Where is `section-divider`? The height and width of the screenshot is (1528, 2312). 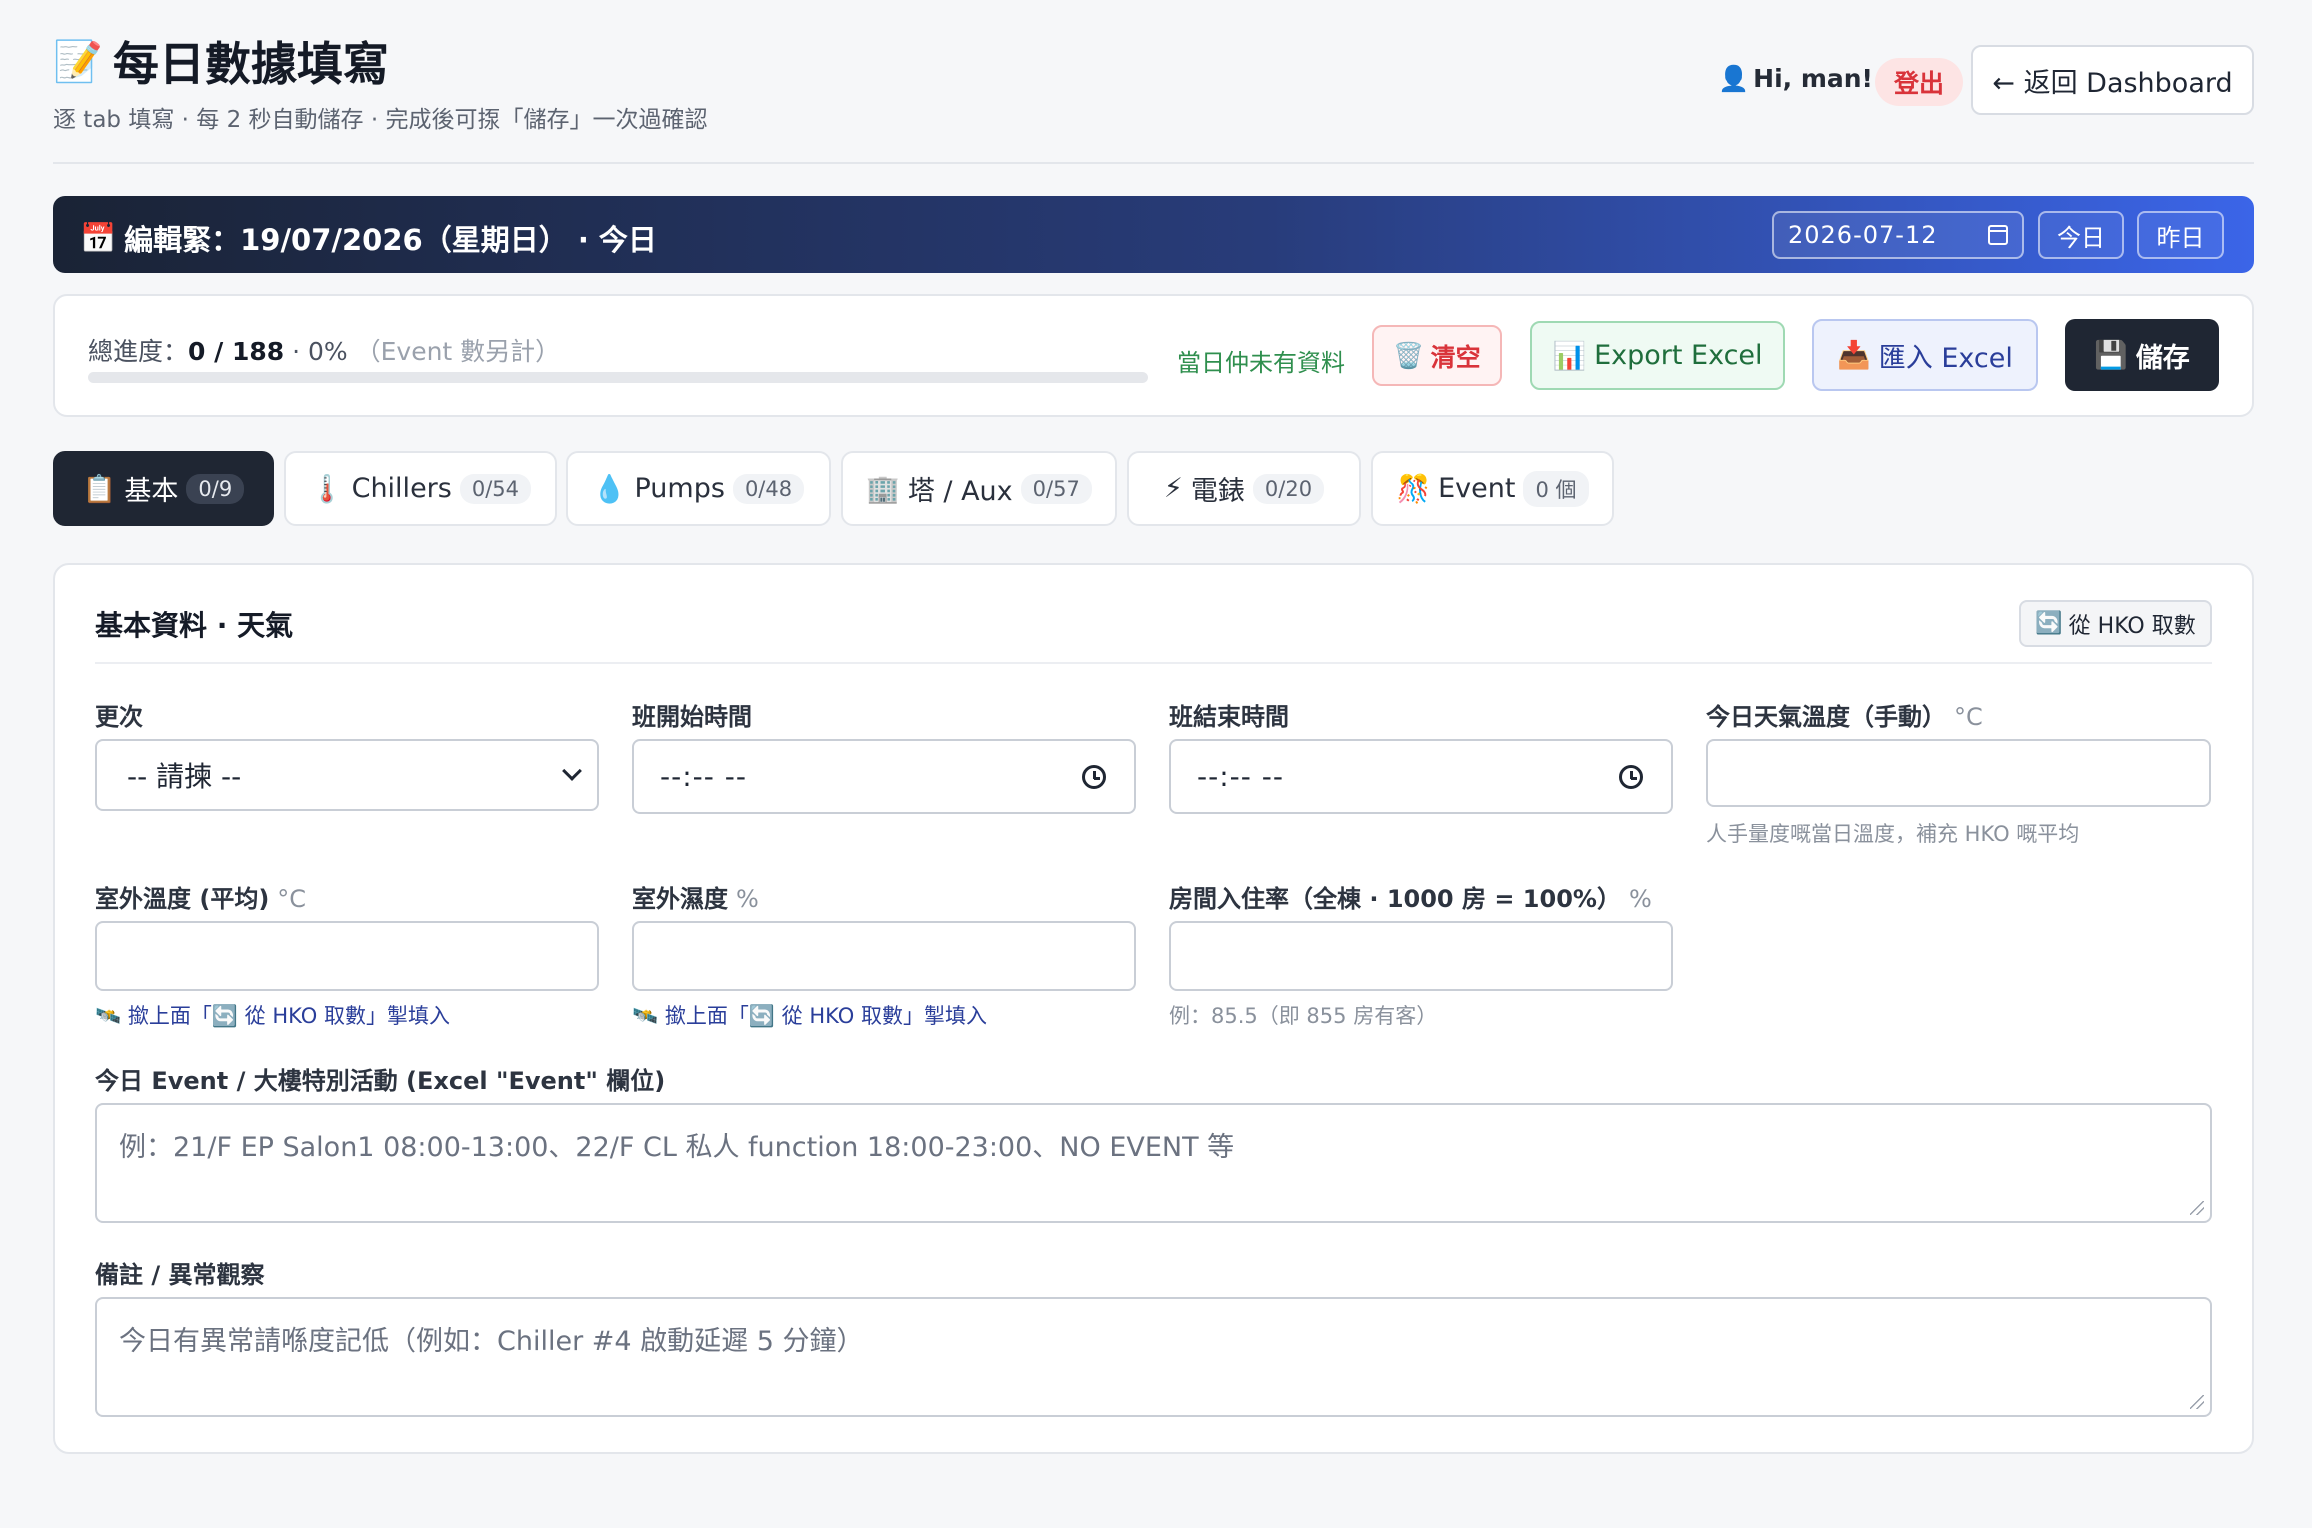
section-divider is located at coordinates (1153, 663).